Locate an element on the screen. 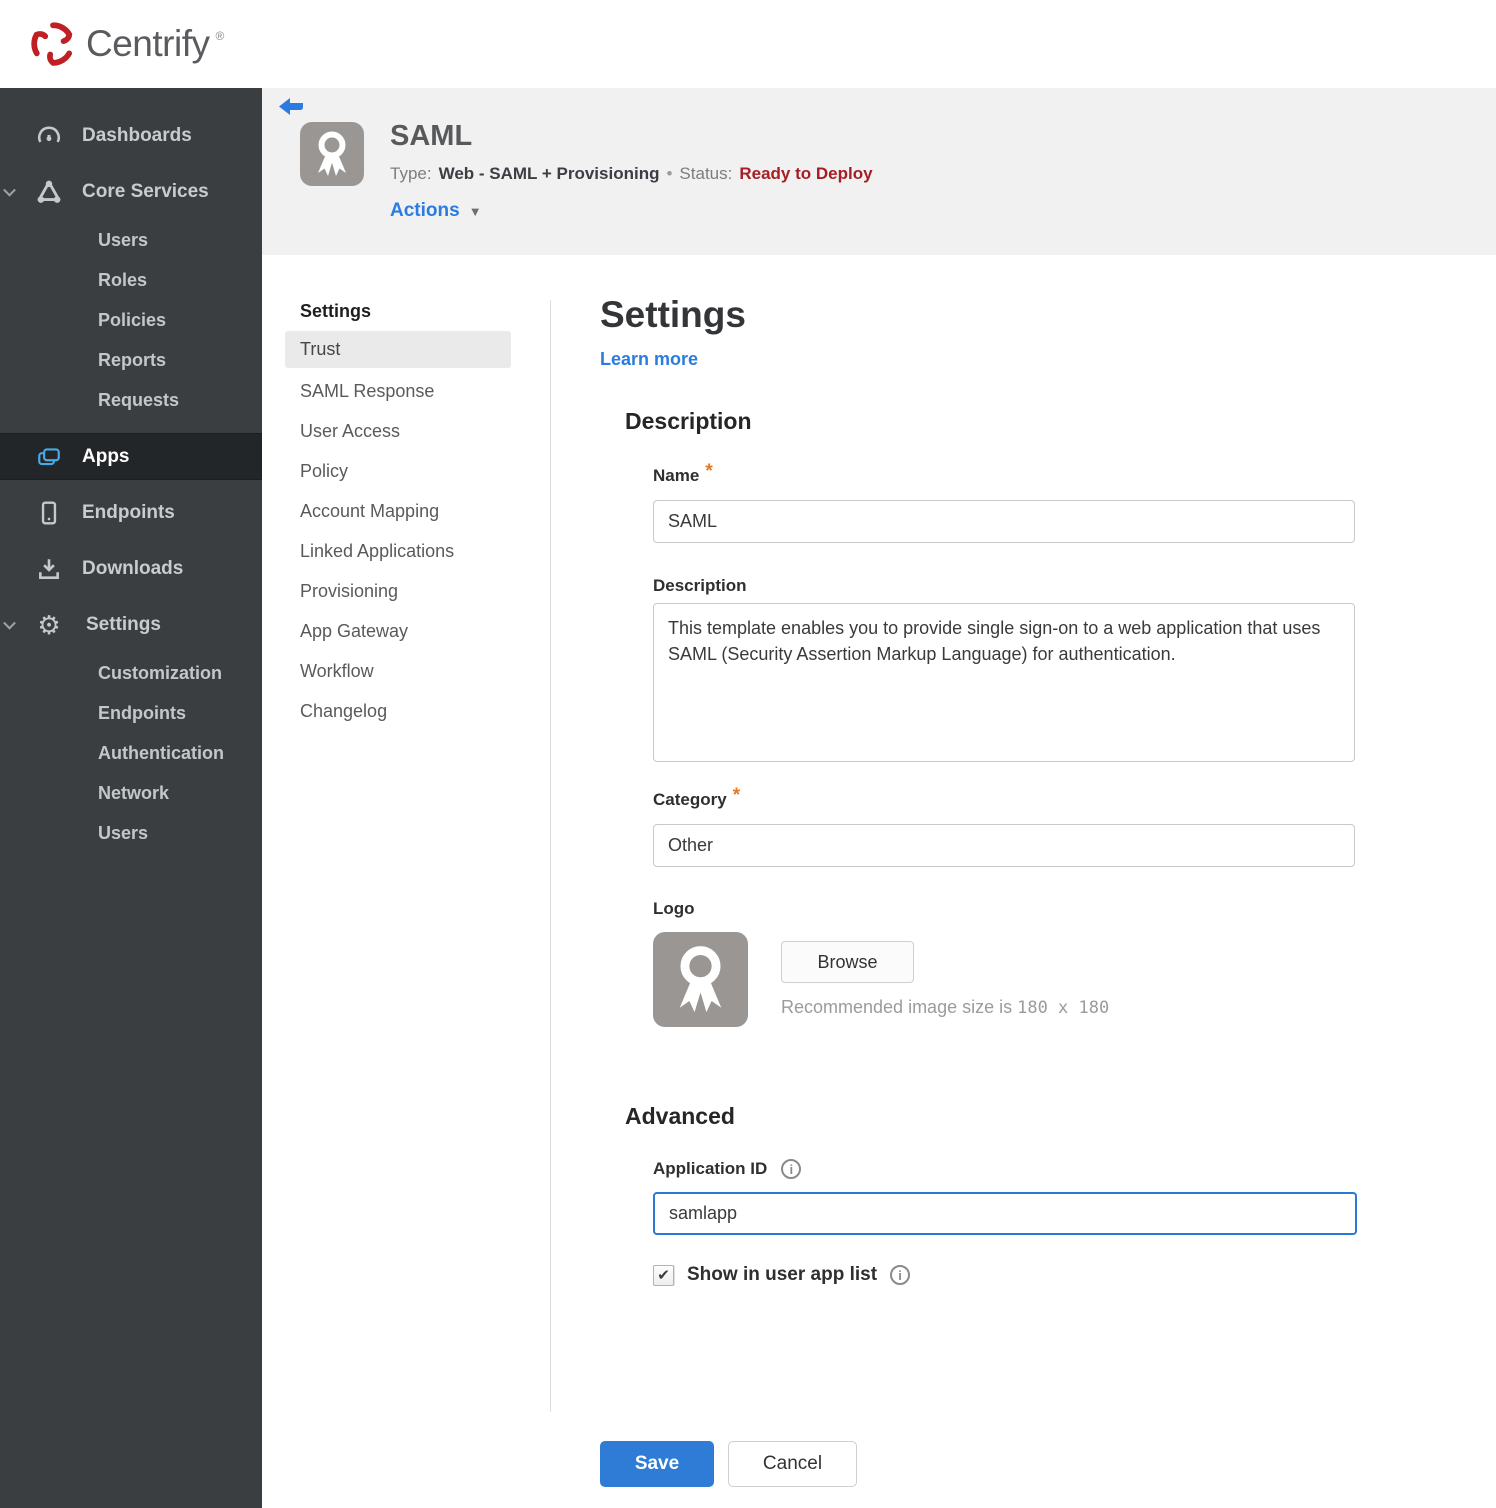 The height and width of the screenshot is (1508, 1496). actions-button: Actions ▼ is located at coordinates (436, 211).